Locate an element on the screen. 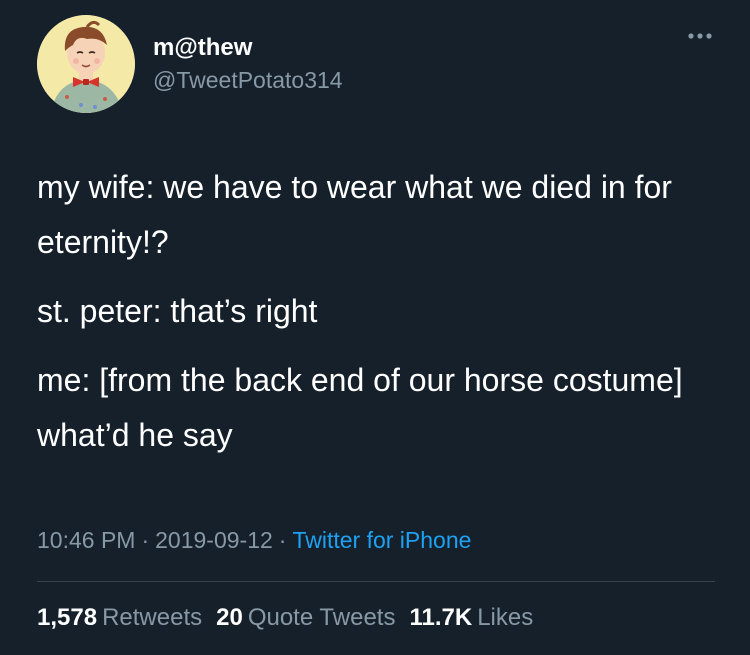  quote-tweets-count: 20 is located at coordinates (229, 617).